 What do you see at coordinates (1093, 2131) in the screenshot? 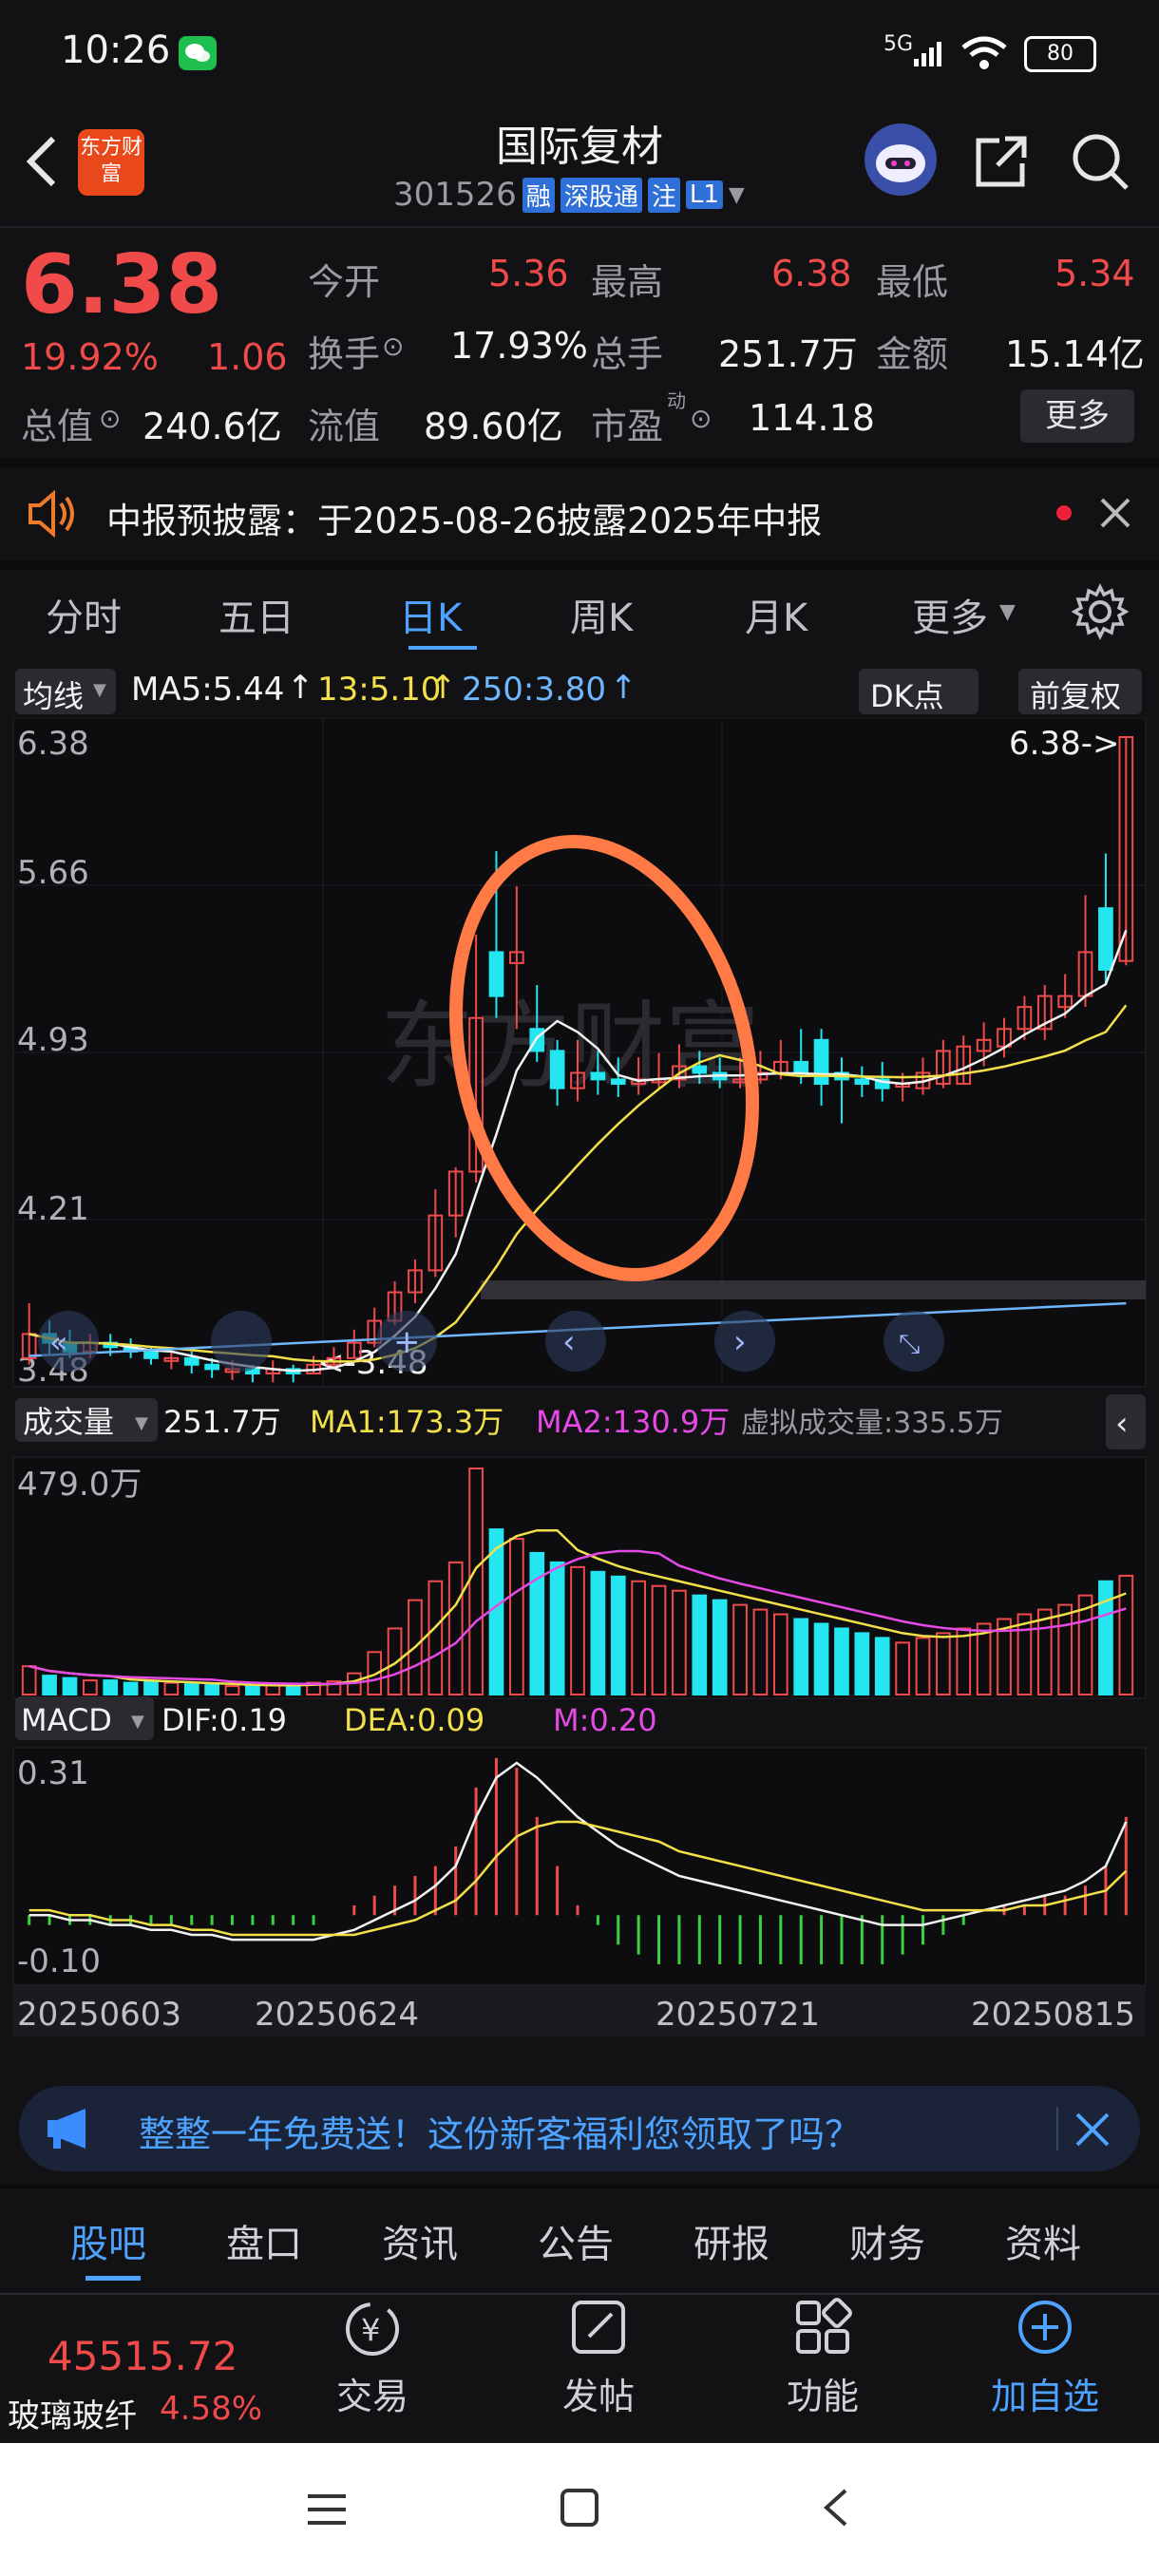
I see `promo-close-icon` at bounding box center [1093, 2131].